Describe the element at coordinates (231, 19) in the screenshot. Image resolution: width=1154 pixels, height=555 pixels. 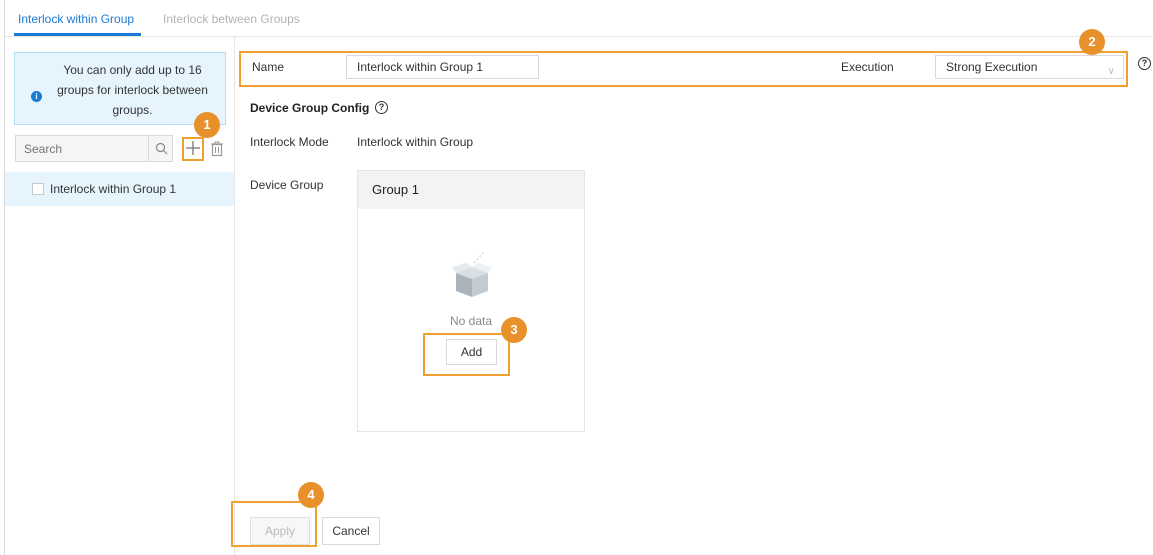
I see `tab-interlock-between-groups: Interlock between Groups` at that location.